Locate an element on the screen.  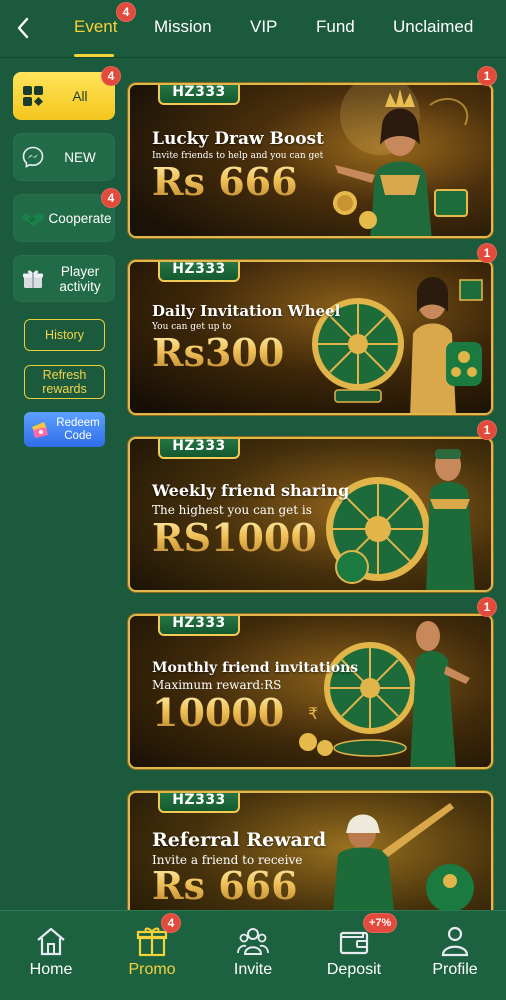
chevron-left-icon is located at coordinates (23, 28).